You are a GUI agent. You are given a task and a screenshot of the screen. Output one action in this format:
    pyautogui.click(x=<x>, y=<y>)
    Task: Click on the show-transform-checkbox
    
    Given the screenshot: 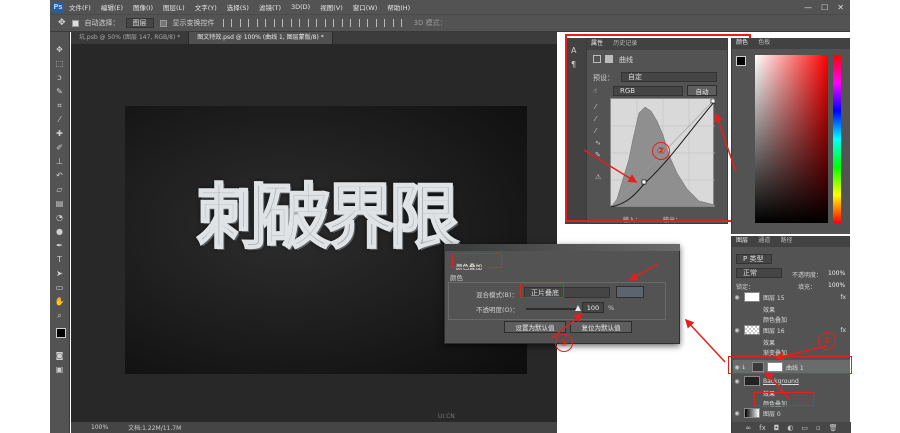 What is the action you would take?
    pyautogui.click(x=163, y=23)
    